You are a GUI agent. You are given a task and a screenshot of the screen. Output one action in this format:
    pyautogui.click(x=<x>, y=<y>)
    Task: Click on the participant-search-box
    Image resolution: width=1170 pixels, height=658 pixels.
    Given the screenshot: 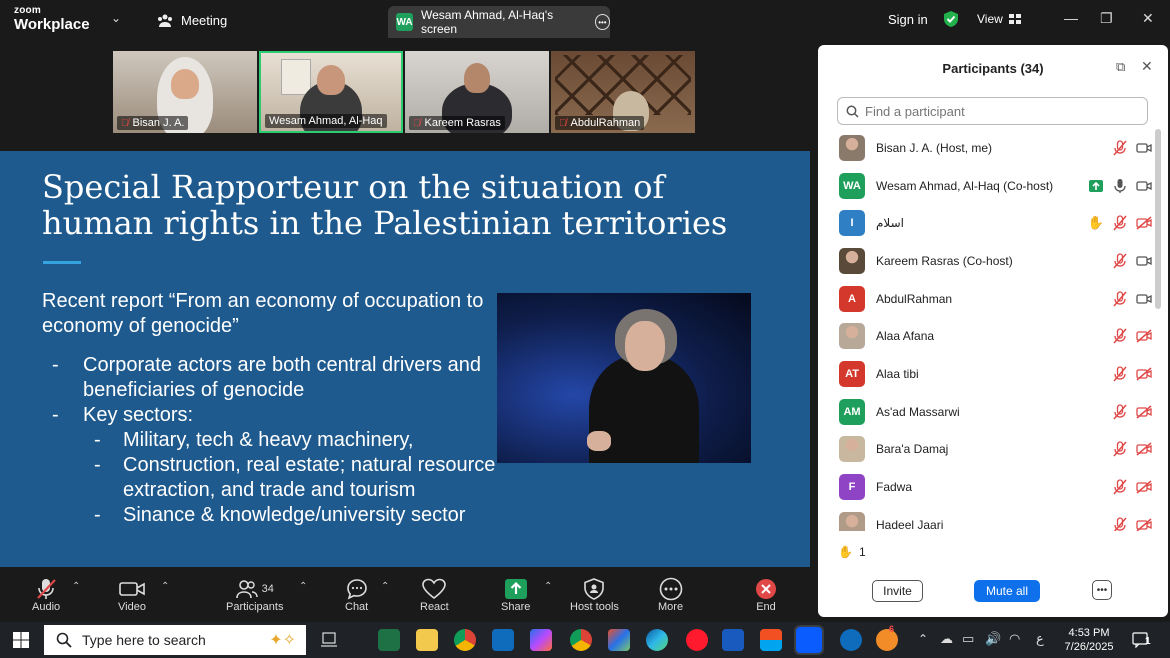 What is the action you would take?
    pyautogui.click(x=992, y=111)
    